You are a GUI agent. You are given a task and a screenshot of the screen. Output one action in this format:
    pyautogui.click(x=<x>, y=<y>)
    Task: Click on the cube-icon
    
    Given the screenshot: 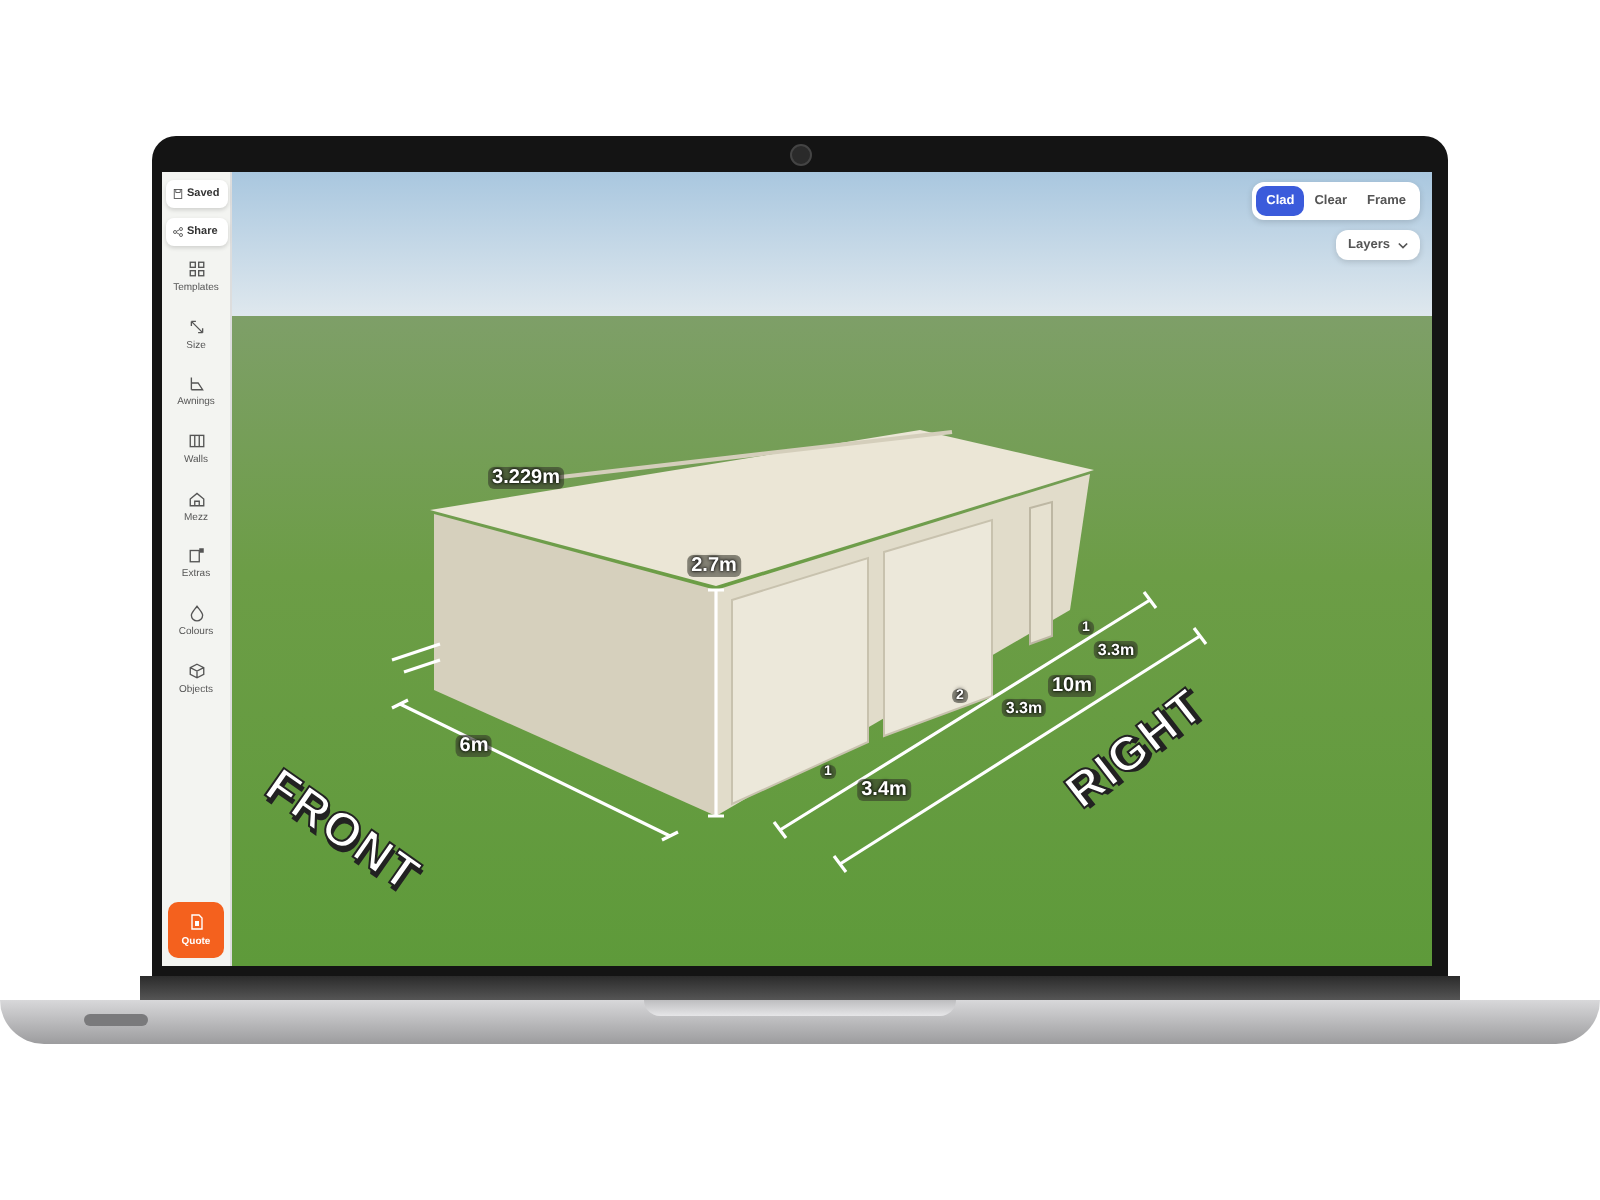 What is the action you would take?
    pyautogui.click(x=196, y=670)
    